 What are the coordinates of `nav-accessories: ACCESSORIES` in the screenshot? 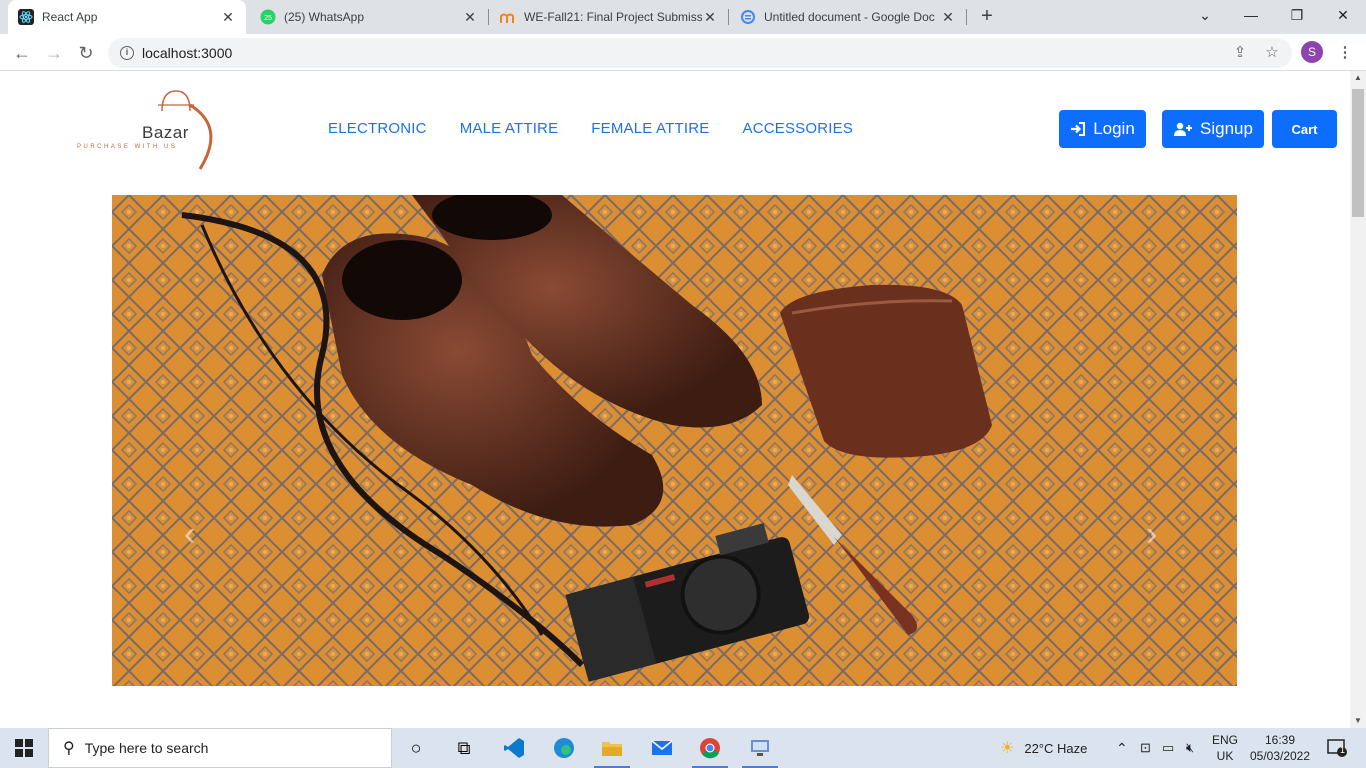 It's located at (797, 128).